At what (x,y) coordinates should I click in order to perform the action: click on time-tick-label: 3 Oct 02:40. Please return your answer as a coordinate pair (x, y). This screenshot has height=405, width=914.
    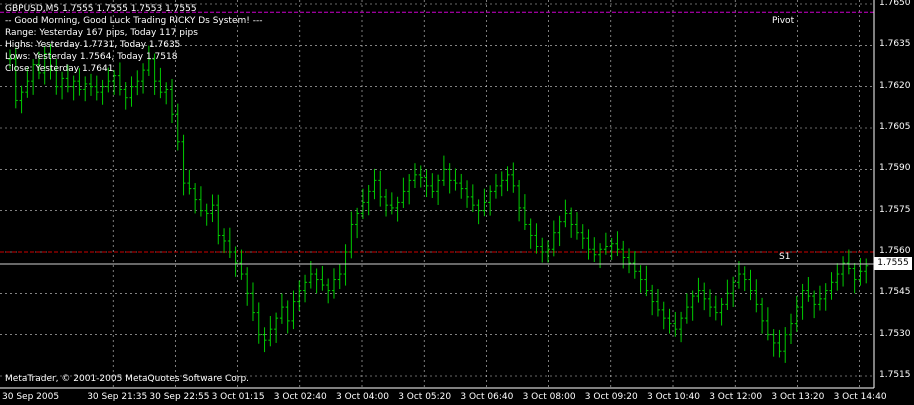
    Looking at the image, I should click on (300, 397).